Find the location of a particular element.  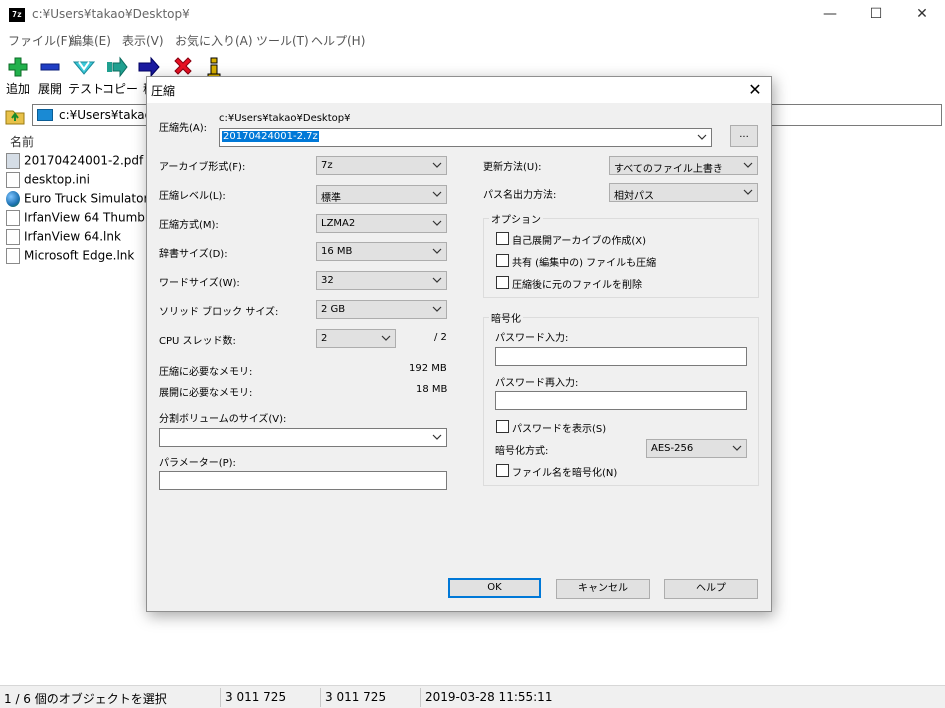

split-volume-combo is located at coordinates (303, 437).